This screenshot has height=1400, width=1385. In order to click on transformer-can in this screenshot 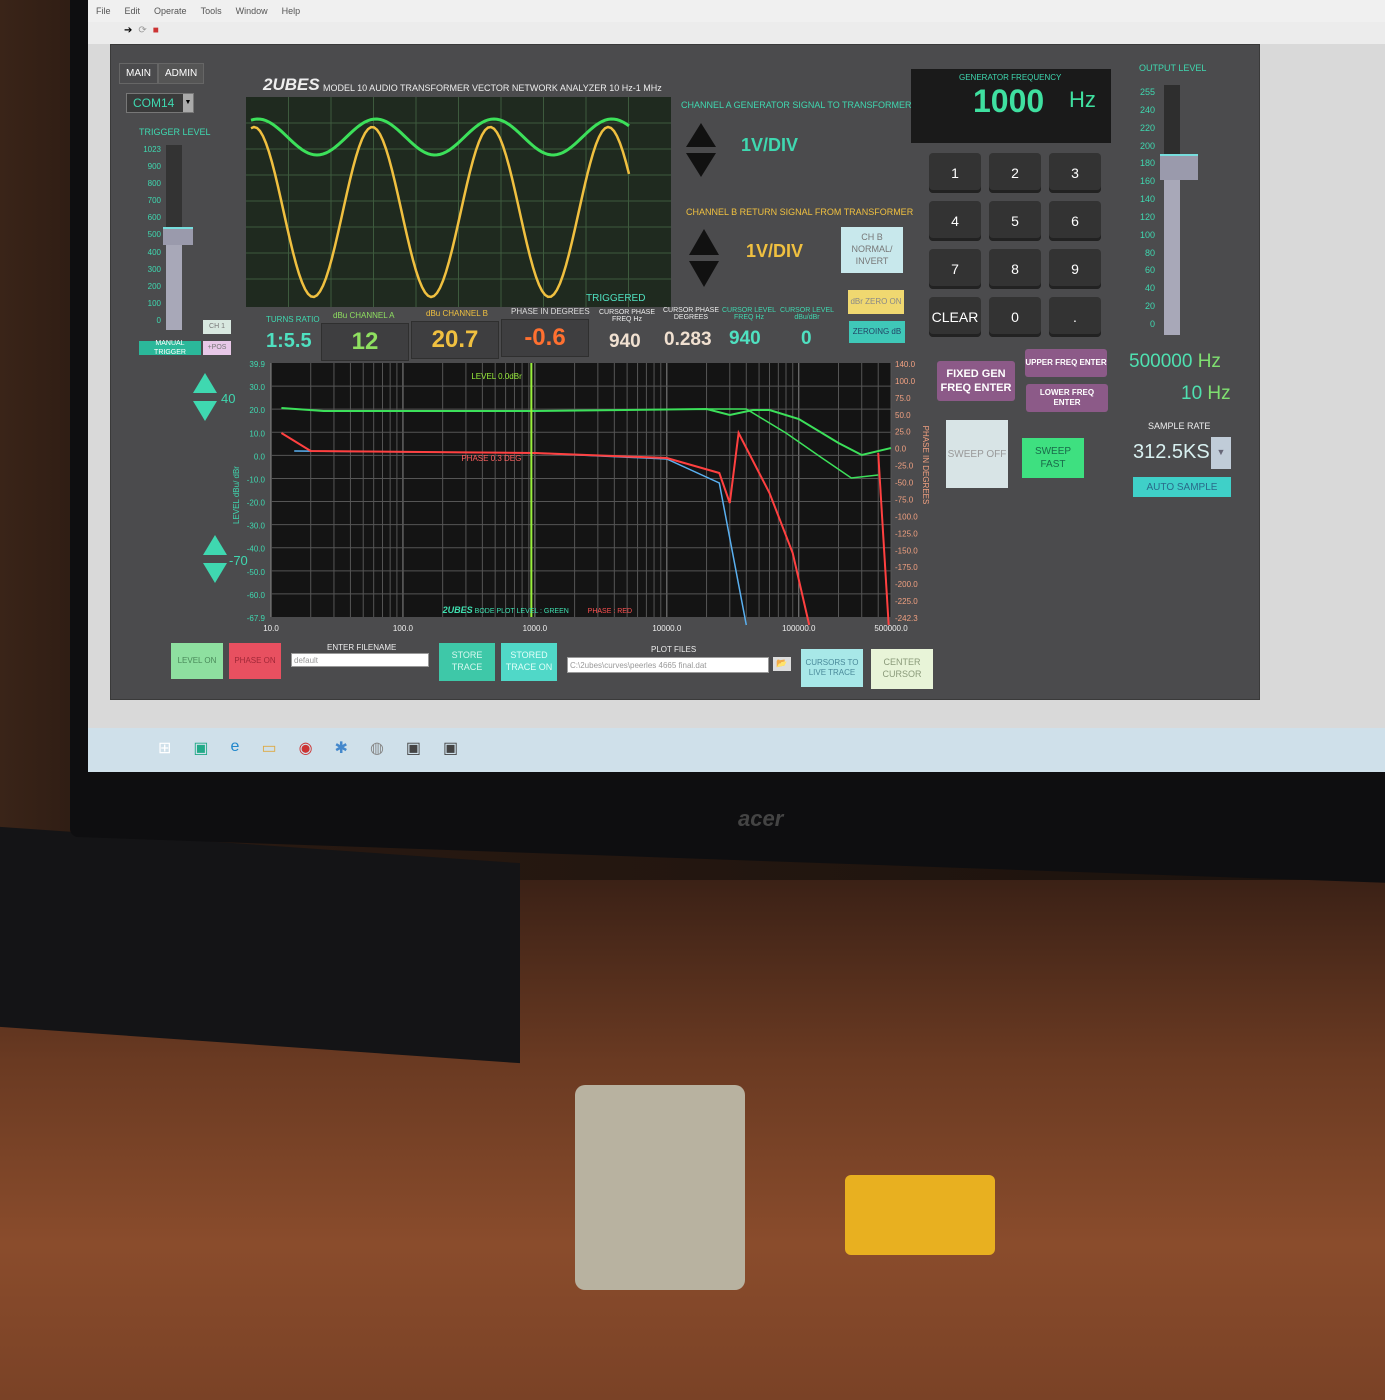, I will do `click(660, 1187)`.